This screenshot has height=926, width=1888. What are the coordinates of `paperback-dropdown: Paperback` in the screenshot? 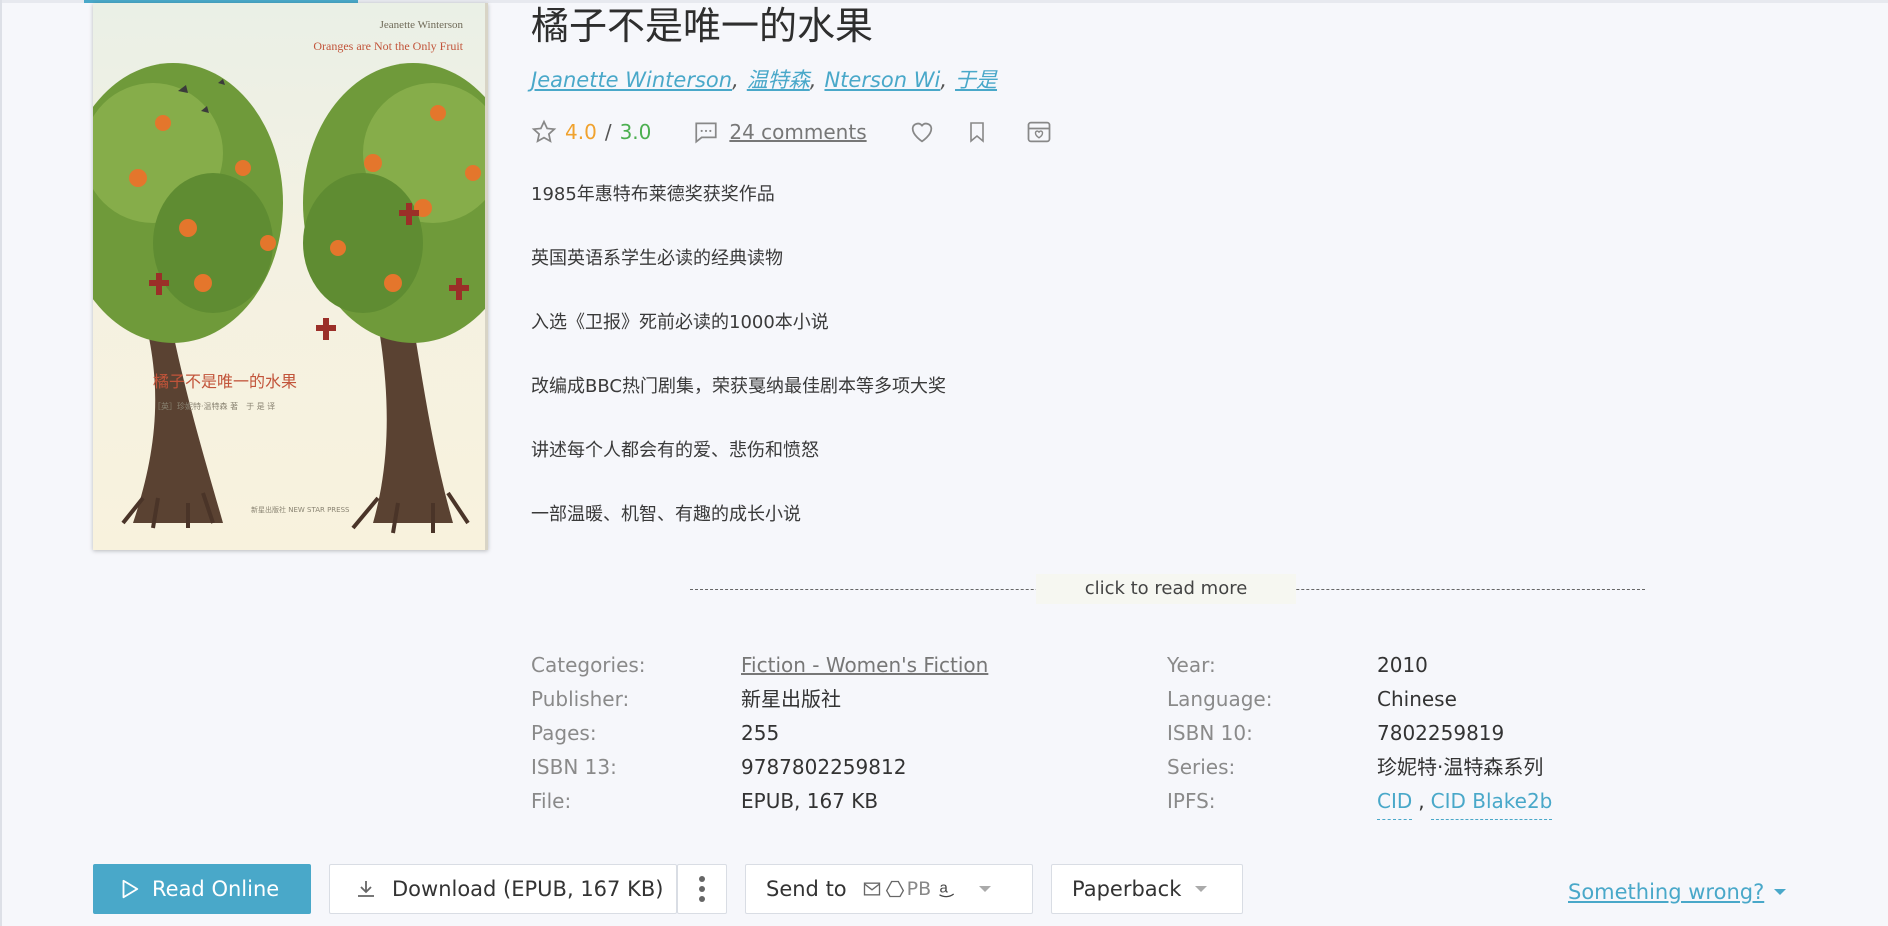 It's located at (1147, 889).